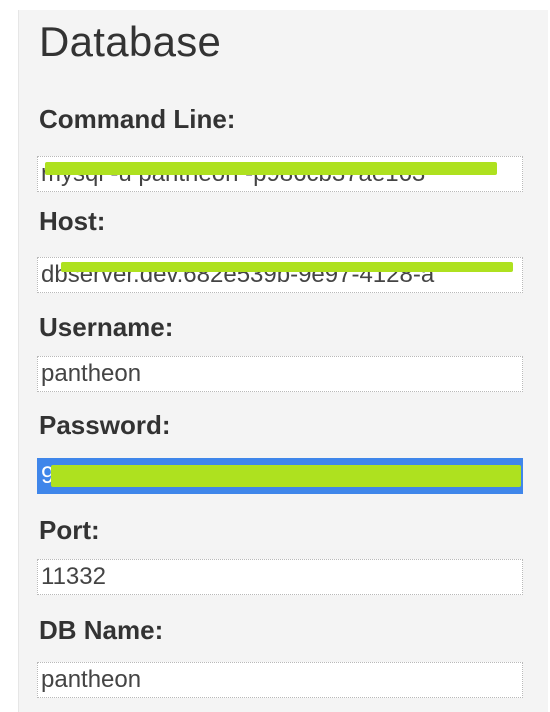 This screenshot has width=550, height=712. Describe the element at coordinates (130, 41) in the screenshot. I see `section-title: Database` at that location.